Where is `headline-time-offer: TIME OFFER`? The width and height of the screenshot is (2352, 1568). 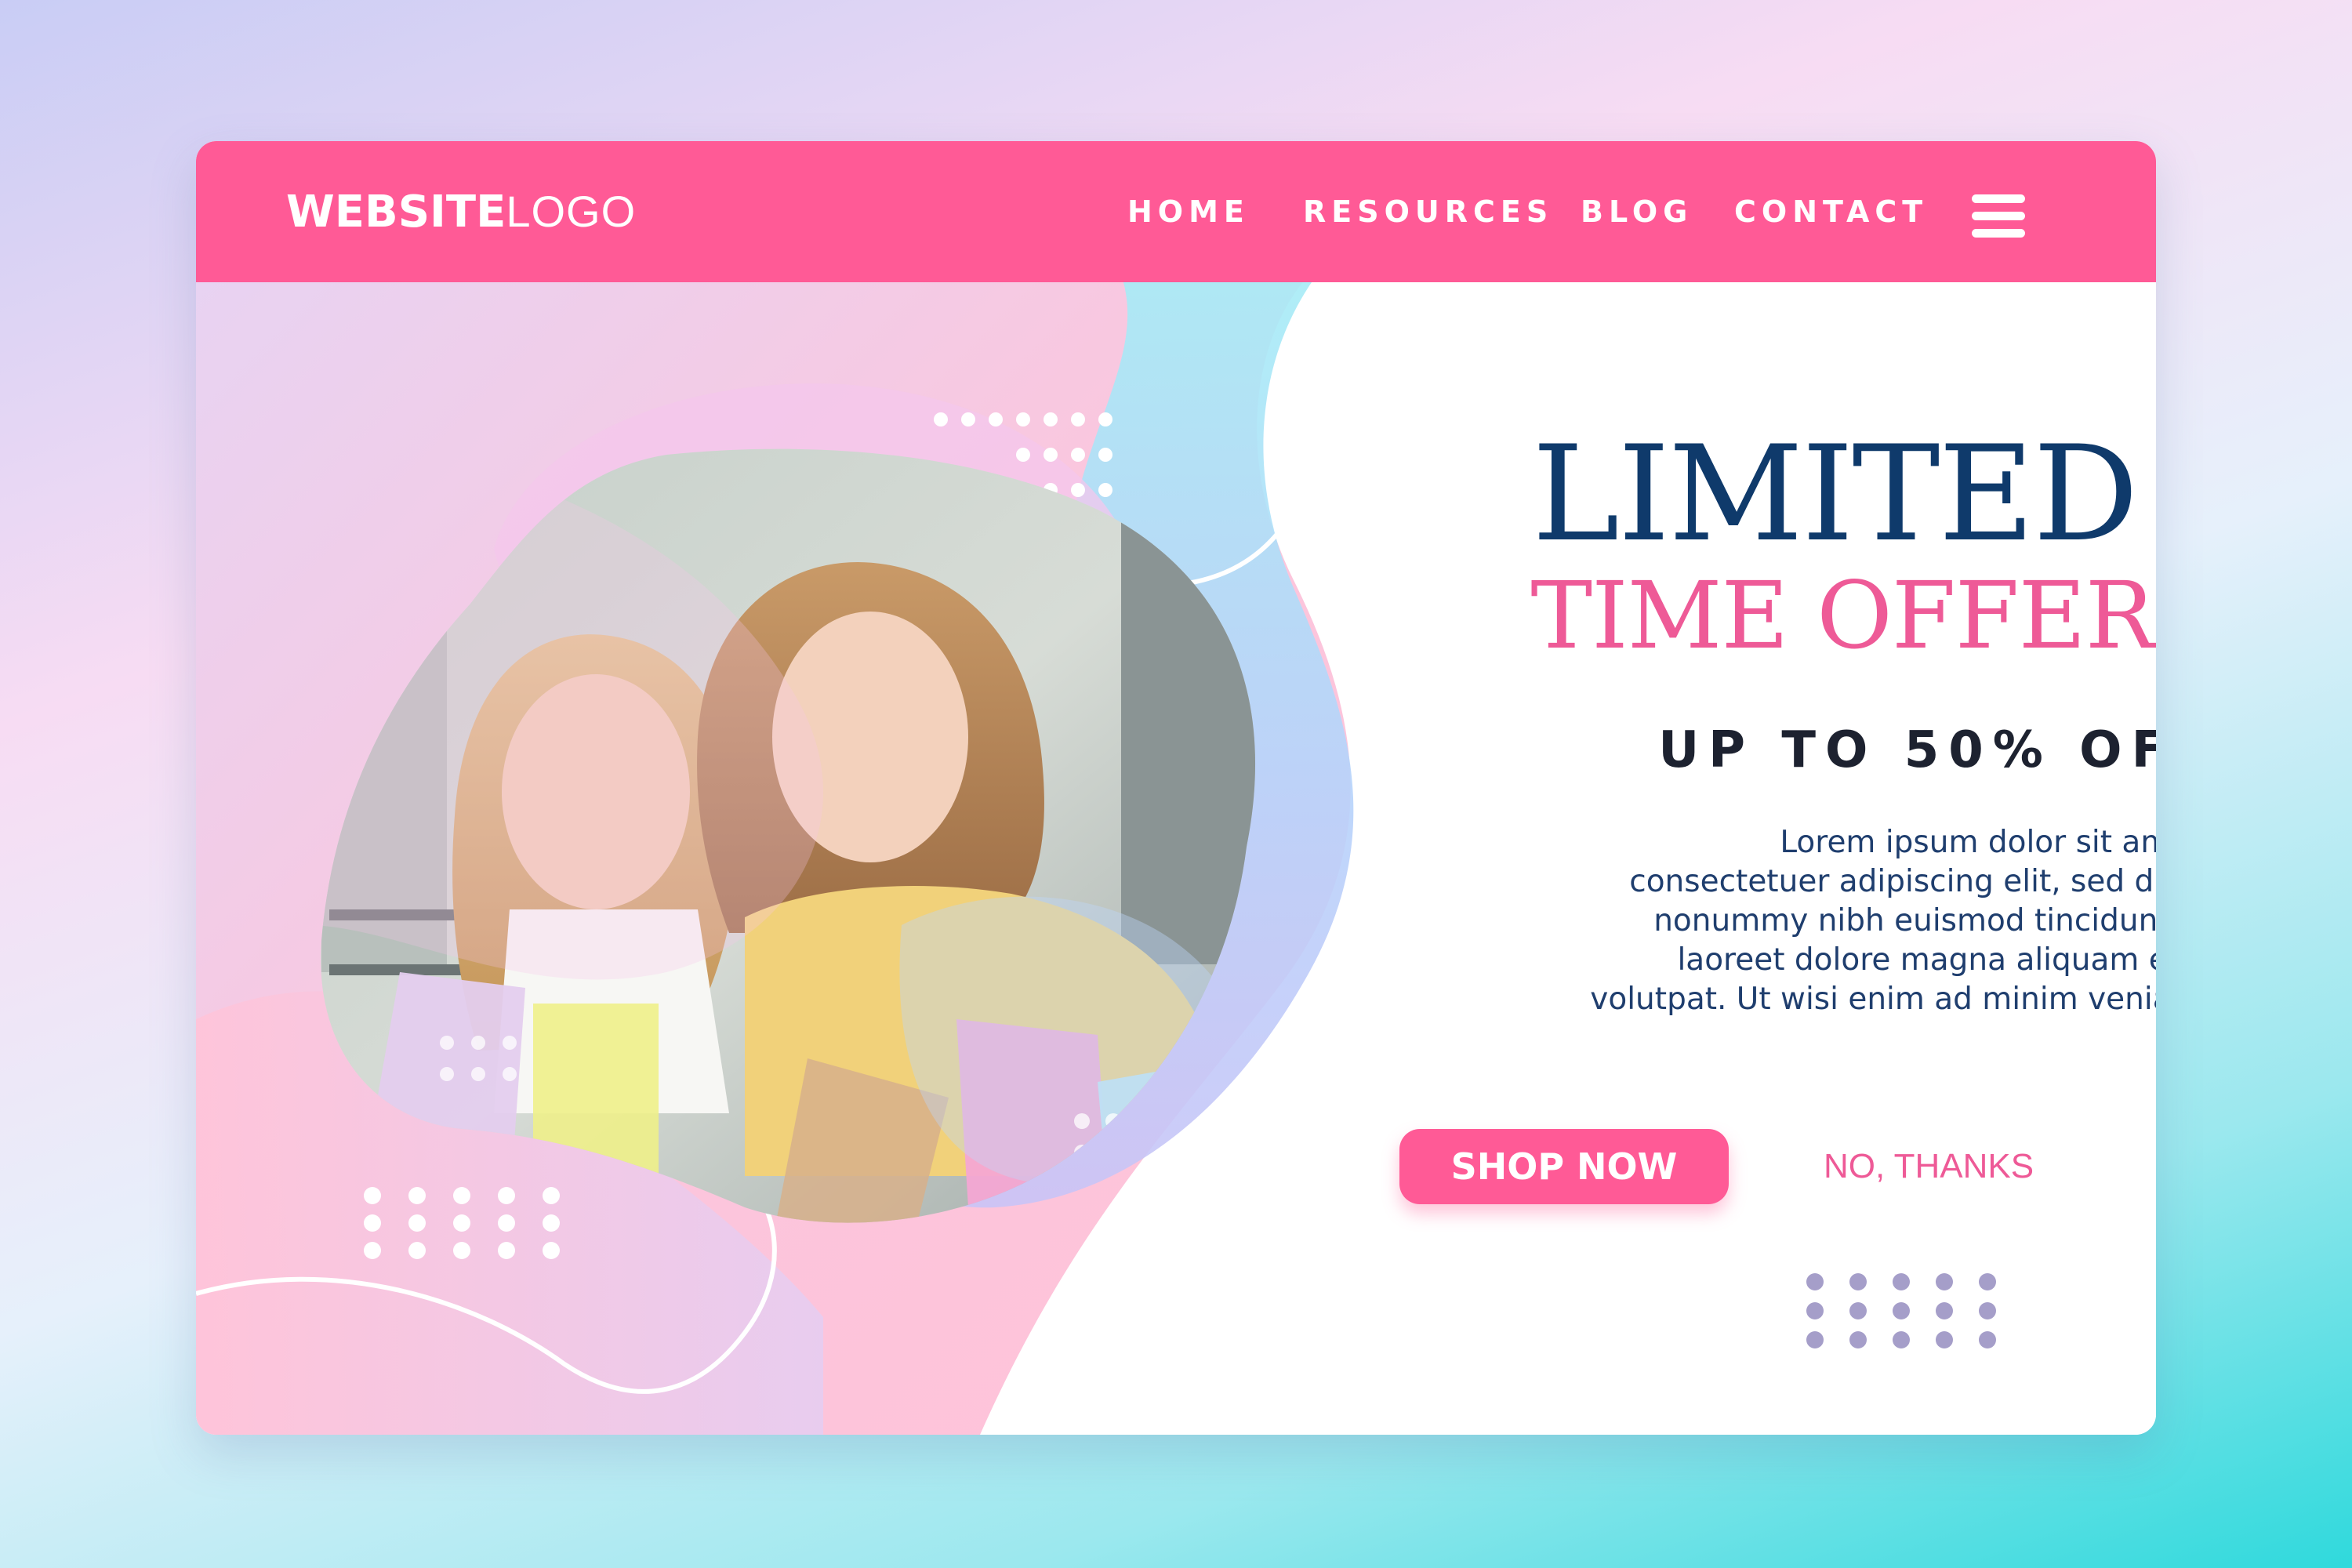 headline-time-offer: TIME OFFER is located at coordinates (1842, 615).